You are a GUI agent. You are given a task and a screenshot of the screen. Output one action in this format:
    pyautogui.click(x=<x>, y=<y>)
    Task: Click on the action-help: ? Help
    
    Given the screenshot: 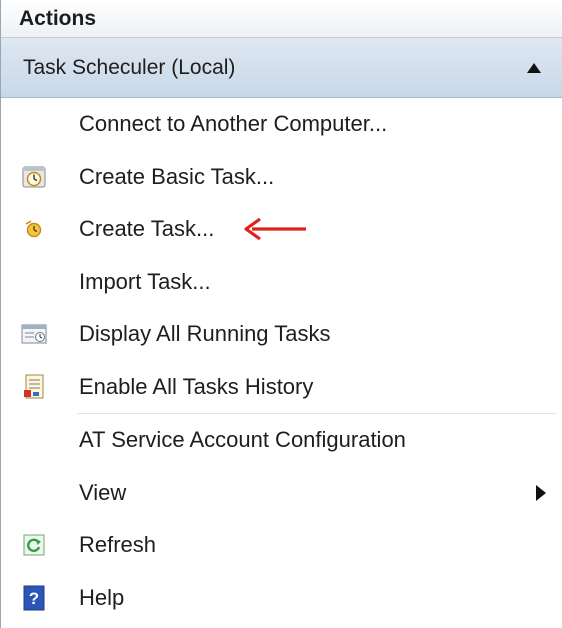 What is the action you would take?
    pyautogui.click(x=281, y=598)
    